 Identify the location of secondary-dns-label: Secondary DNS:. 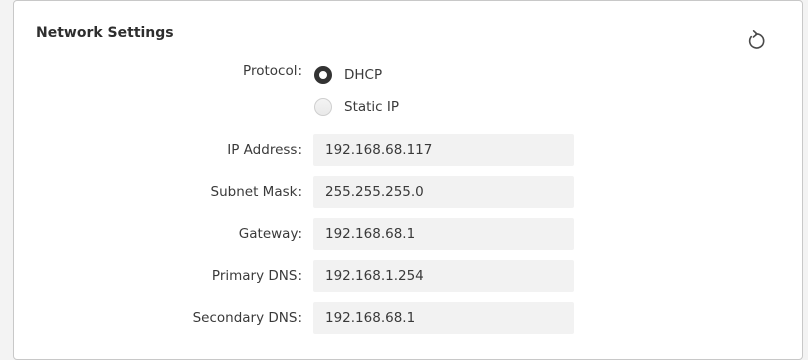
(247, 318).